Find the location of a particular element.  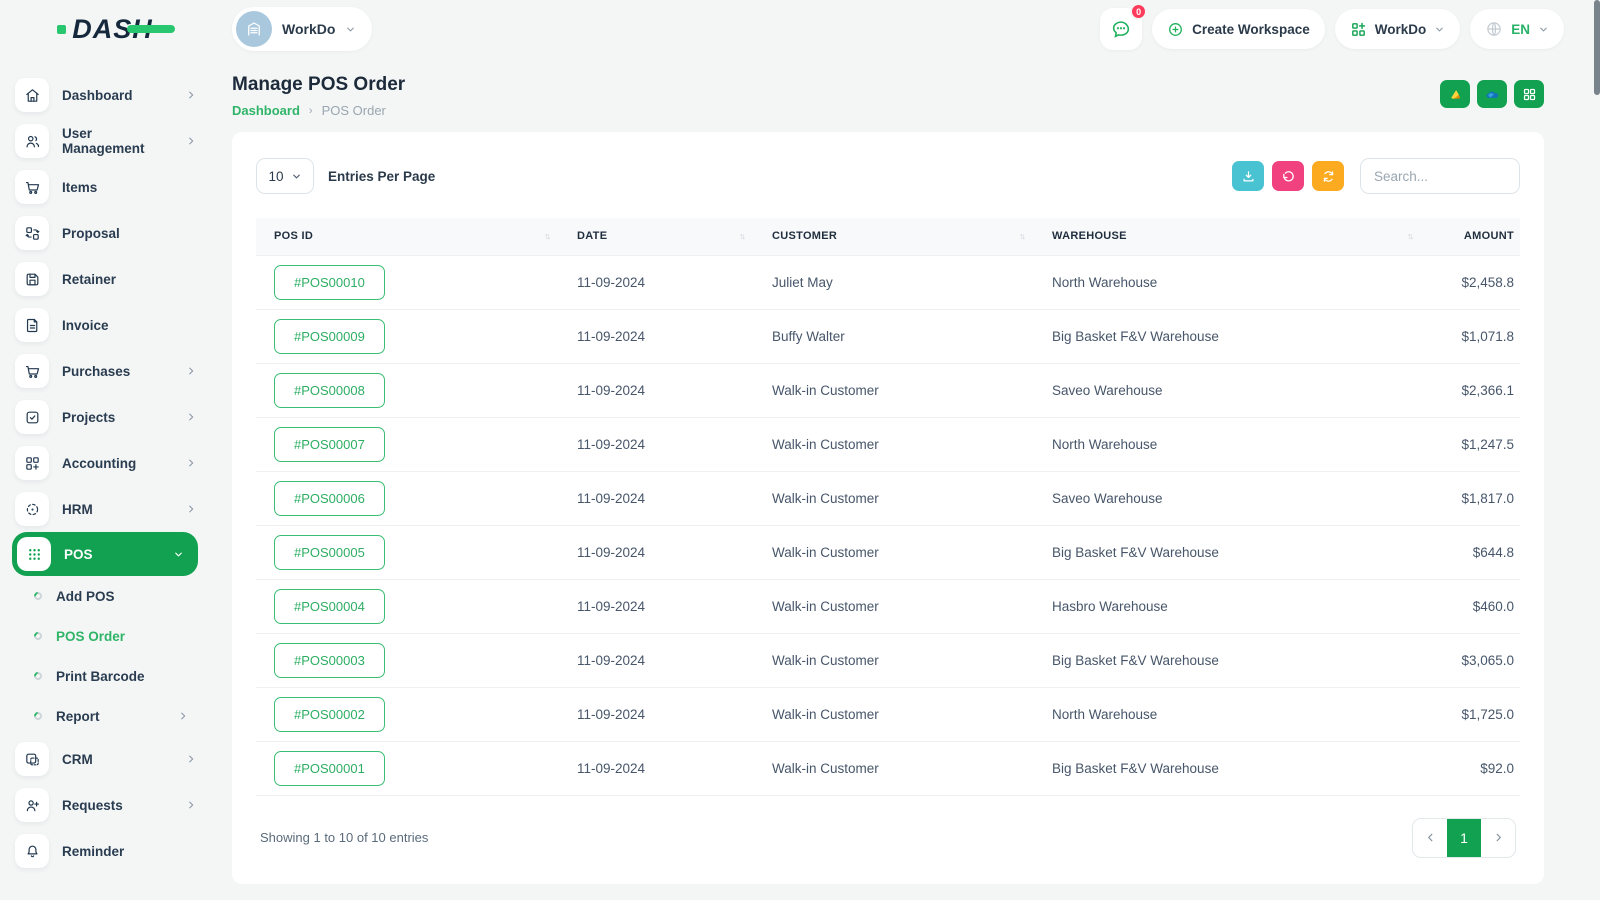

sidebar-item-report: Report is located at coordinates (105, 716).